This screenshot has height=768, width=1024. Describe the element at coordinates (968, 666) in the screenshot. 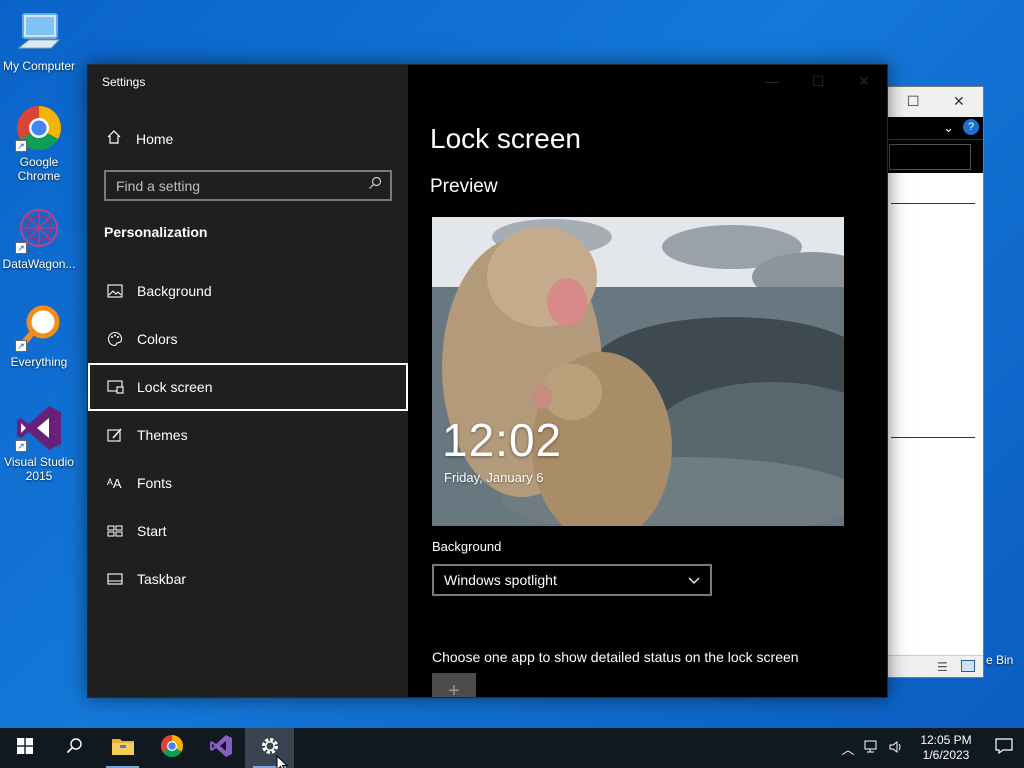

I see `large-icons-view-icon` at that location.